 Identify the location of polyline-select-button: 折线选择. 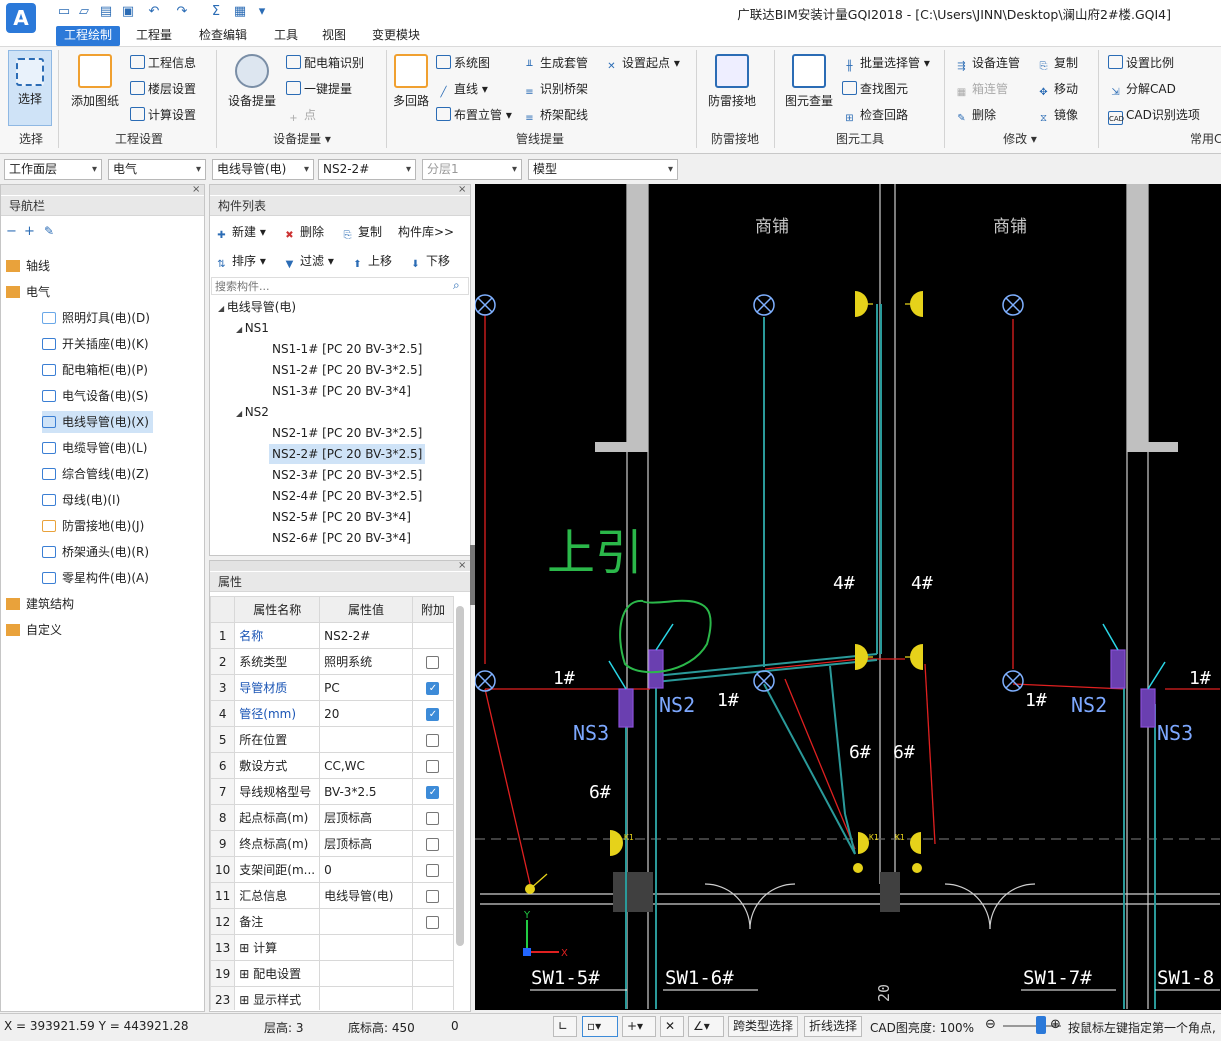
(833, 1026).